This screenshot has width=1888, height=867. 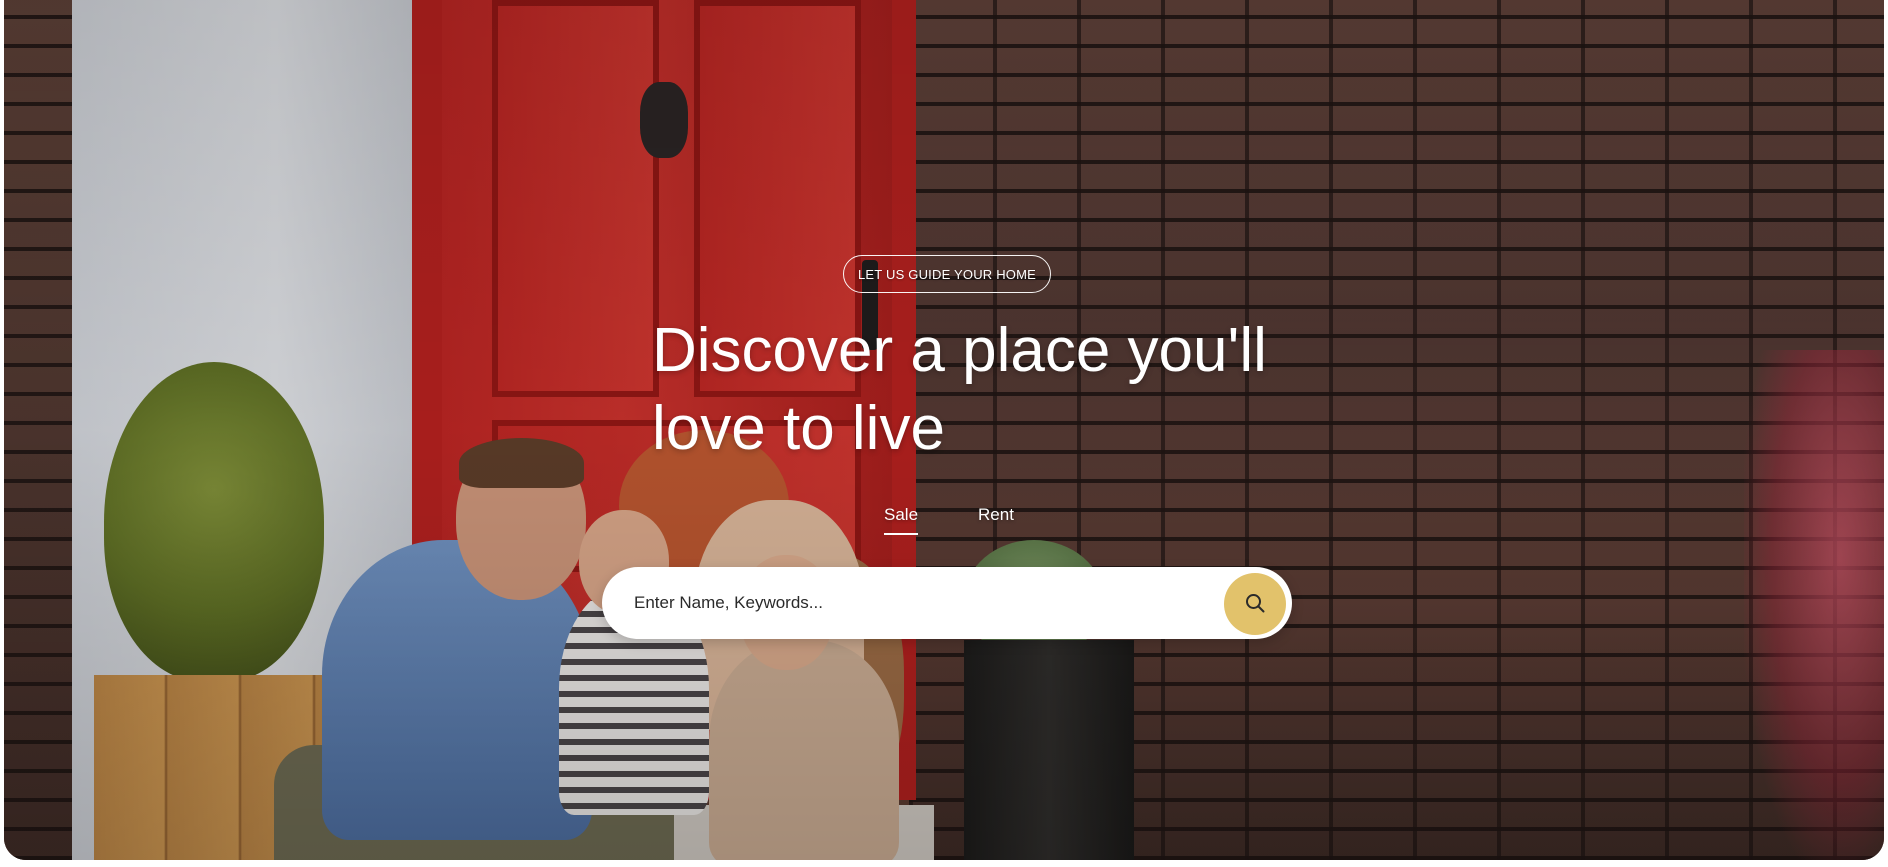 What do you see at coordinates (949, 520) in the screenshot?
I see `listing-type-tabs: Sale Rent` at bounding box center [949, 520].